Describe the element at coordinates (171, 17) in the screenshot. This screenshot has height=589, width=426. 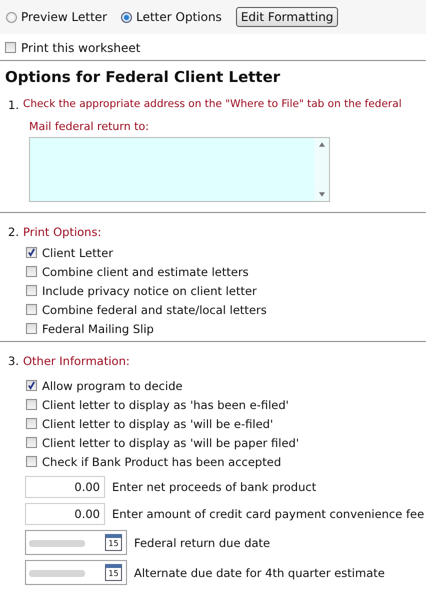
I see `radio-option: Letter Options` at that location.